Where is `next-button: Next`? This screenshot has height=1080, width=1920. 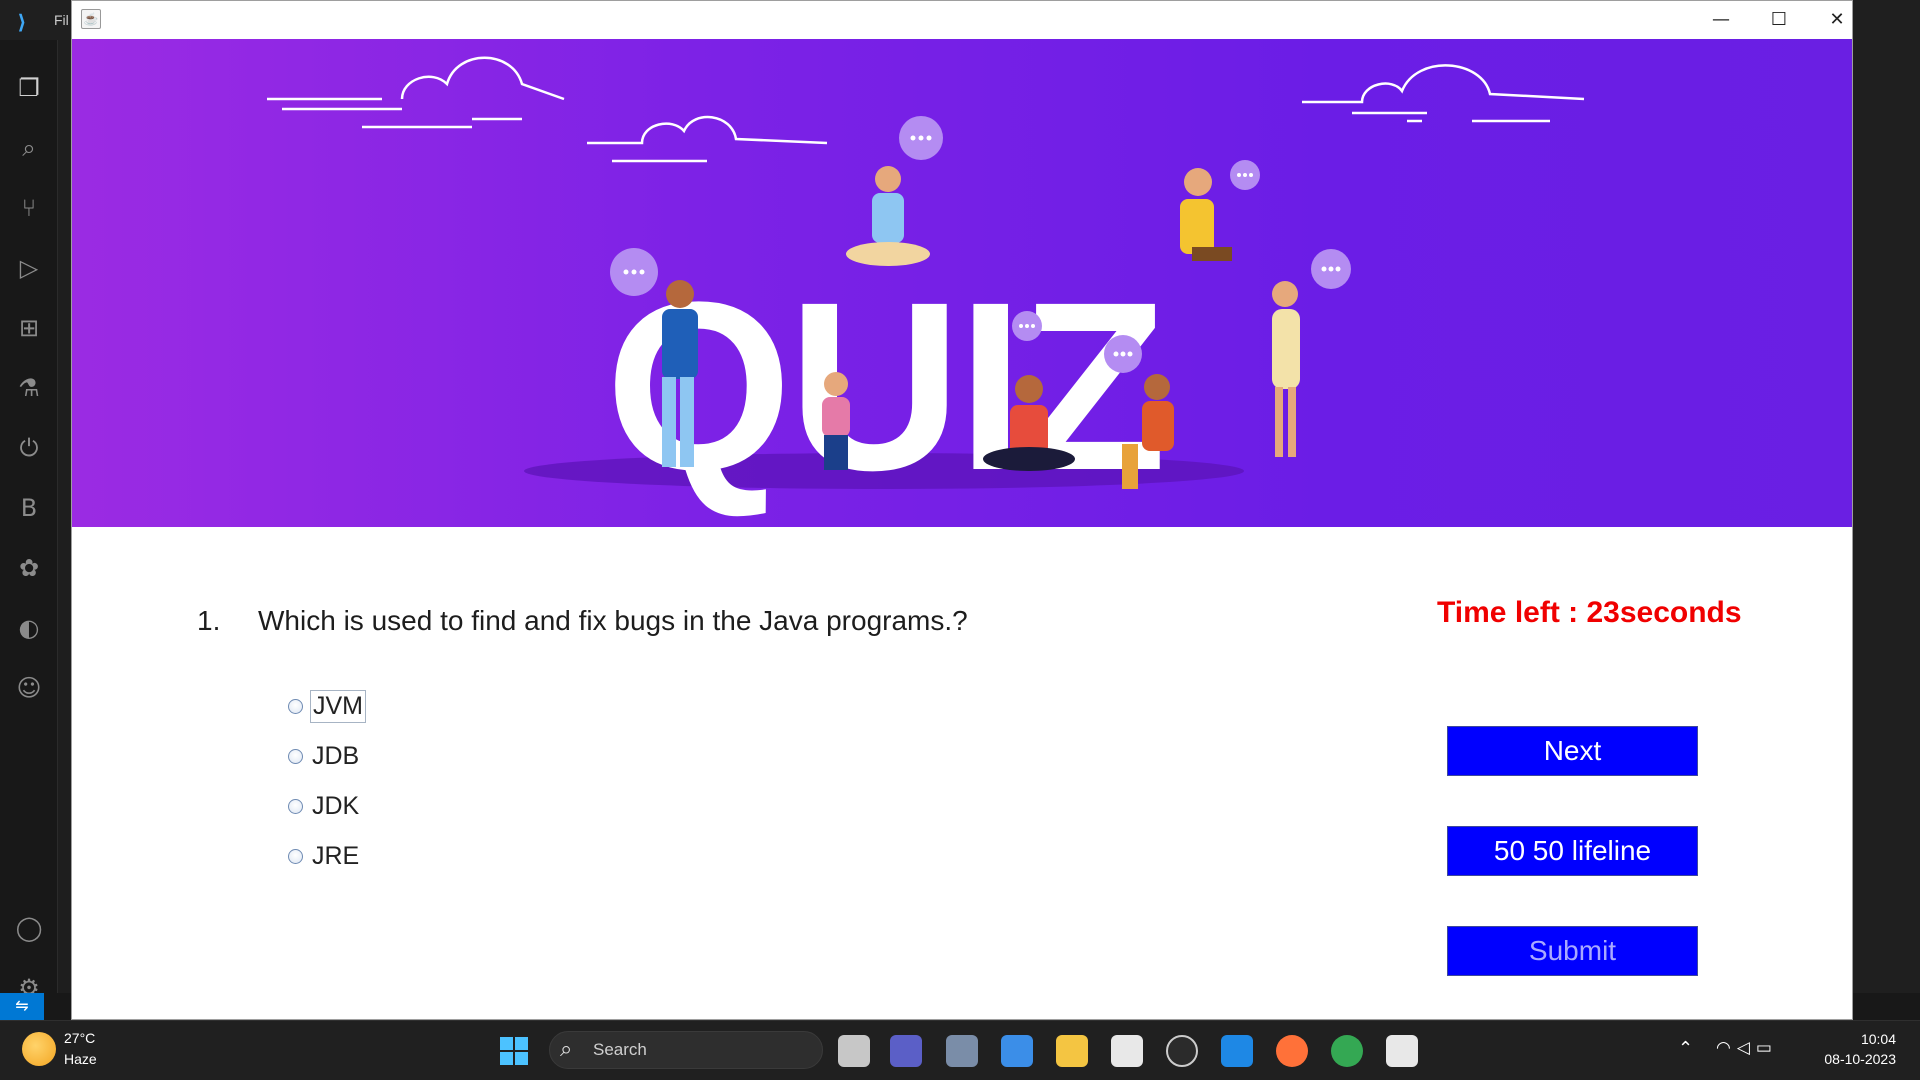 next-button: Next is located at coordinates (1572, 751).